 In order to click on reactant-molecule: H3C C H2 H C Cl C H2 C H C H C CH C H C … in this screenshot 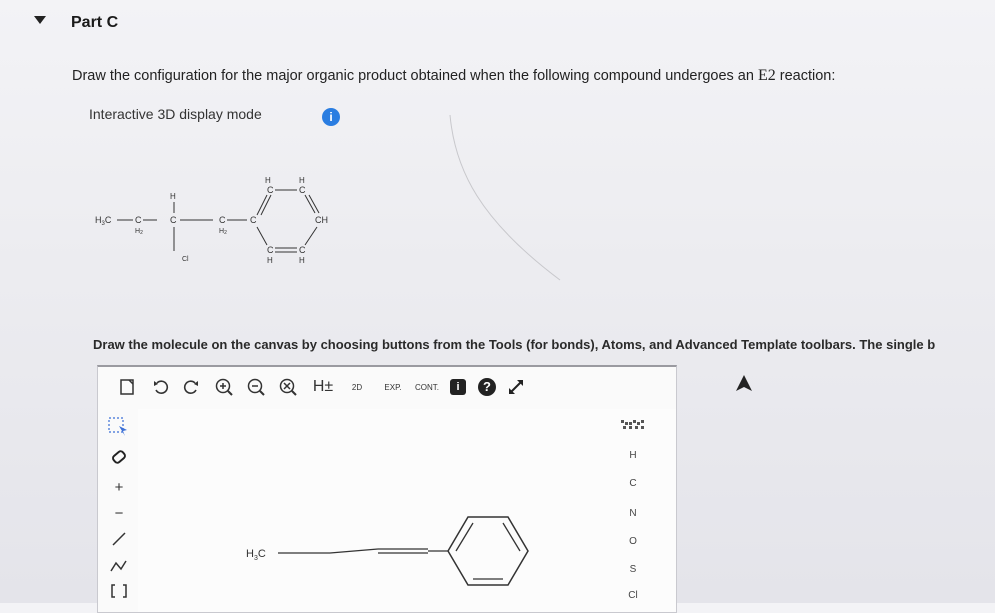, I will do `click(225, 220)`.